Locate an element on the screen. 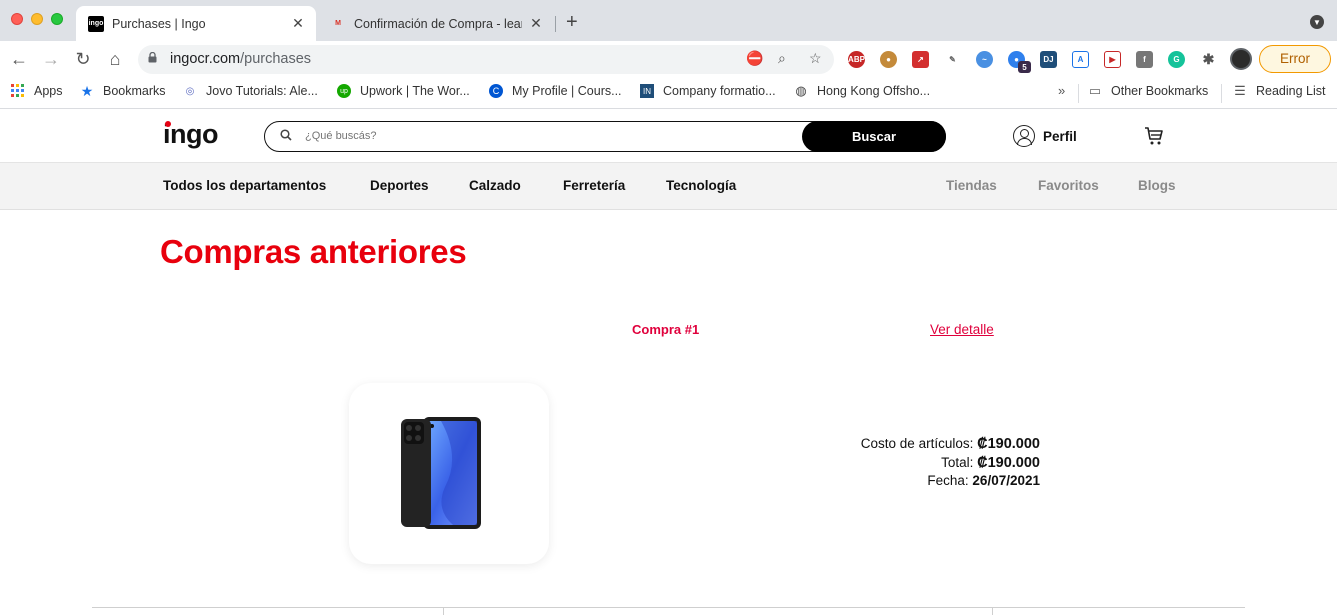  footer-divider is located at coordinates (668, 607).